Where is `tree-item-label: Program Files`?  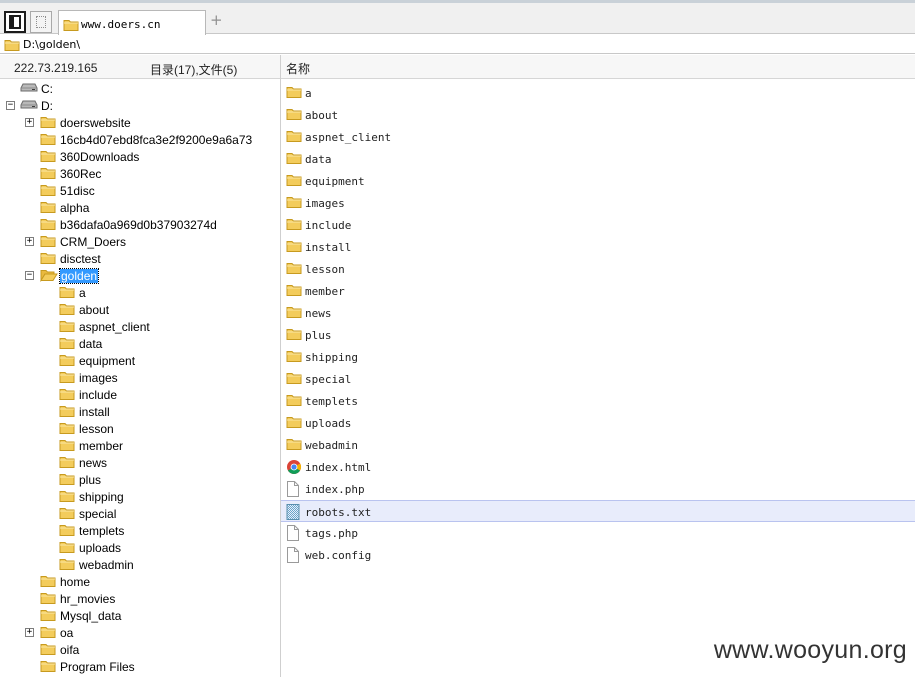 tree-item-label: Program Files is located at coordinates (97, 667).